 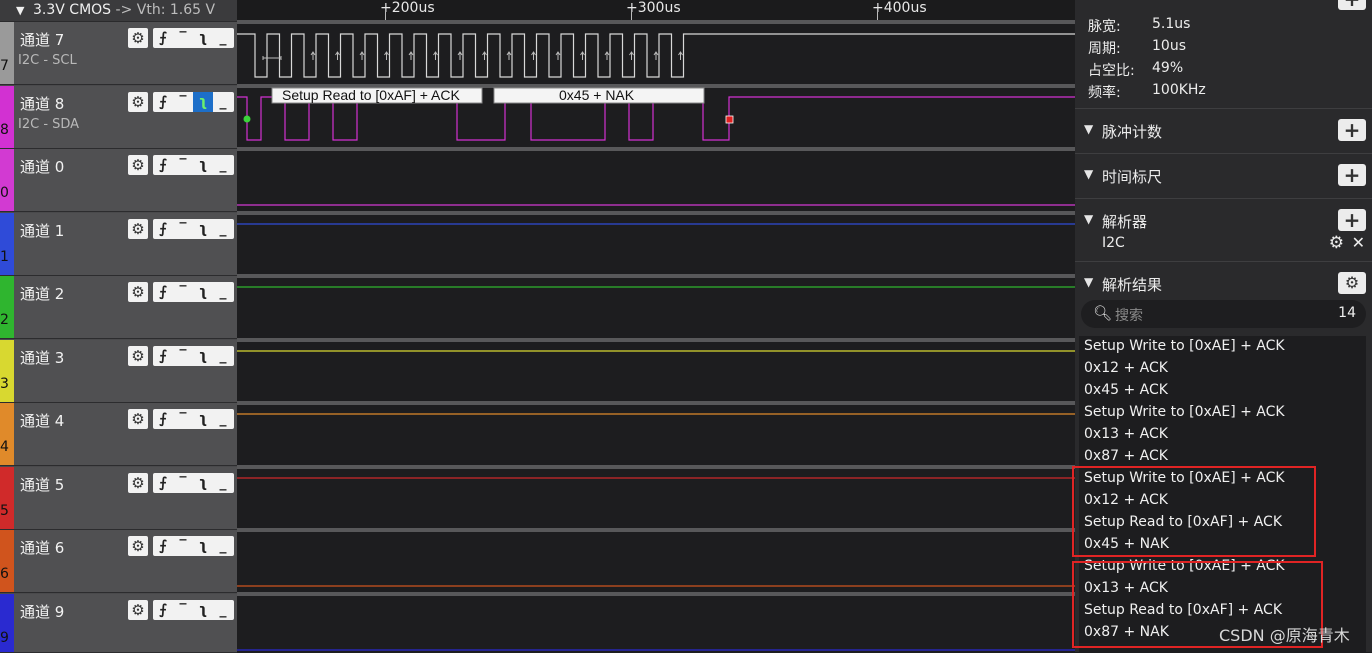 I want to click on pulse-count-add-button: +, so click(x=1352, y=130).